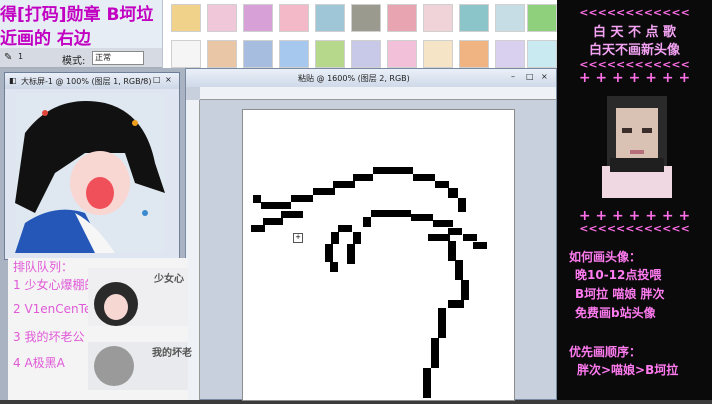  Describe the element at coordinates (634, 78) in the screenshot. I see `deco-crosses: + + + + + + +` at that location.